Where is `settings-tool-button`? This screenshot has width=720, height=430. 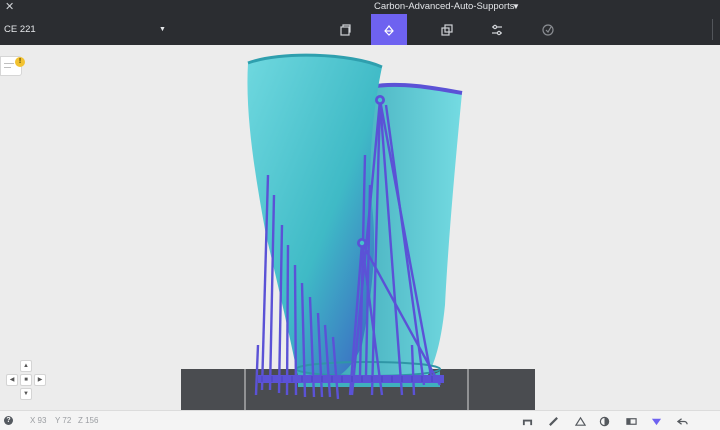 settings-tool-button is located at coordinates (497, 29).